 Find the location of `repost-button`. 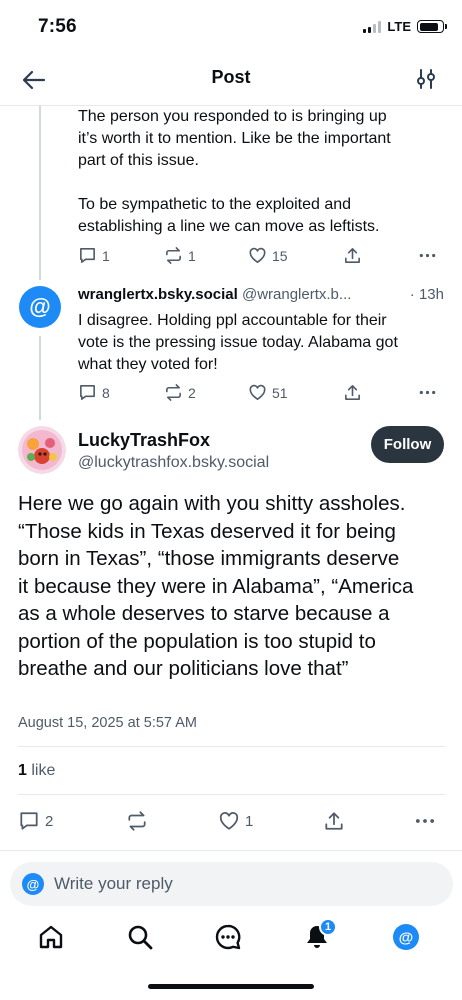

repost-button is located at coordinates (137, 821).